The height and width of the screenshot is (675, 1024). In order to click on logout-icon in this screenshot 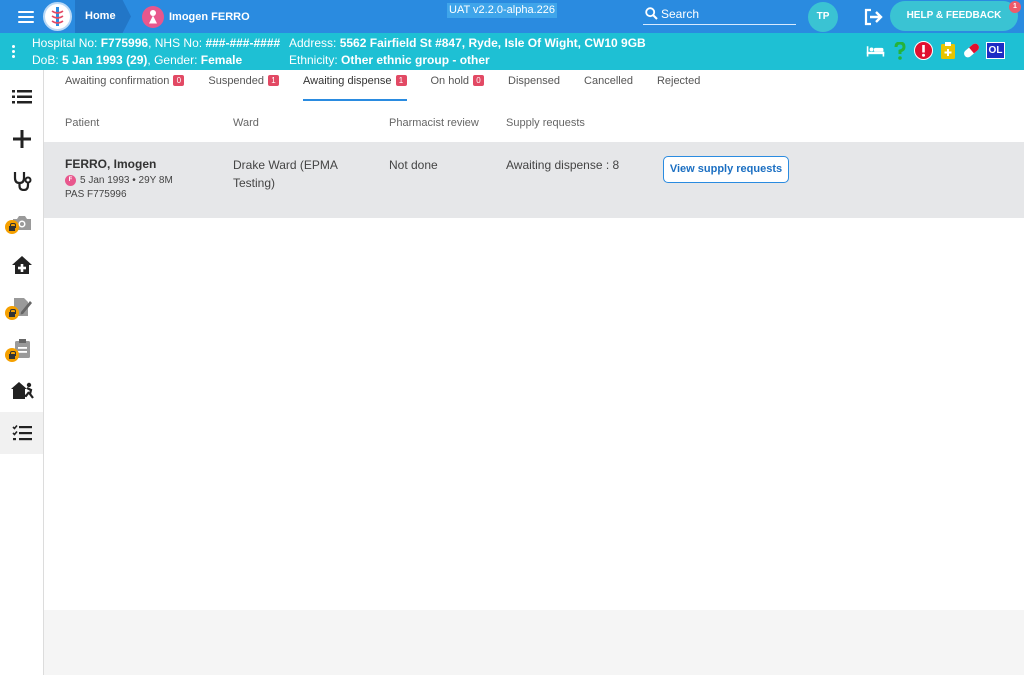, I will do `click(874, 17)`.